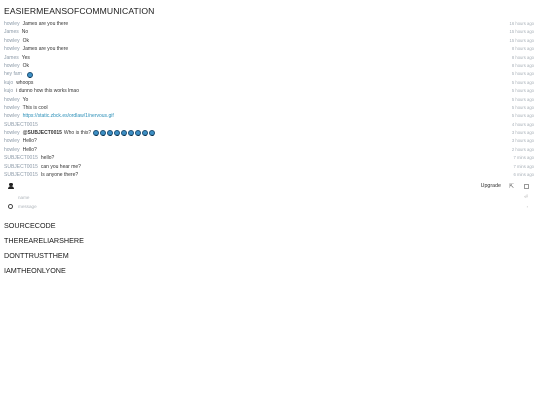  I want to click on message-body: Yes, so click(25, 57).